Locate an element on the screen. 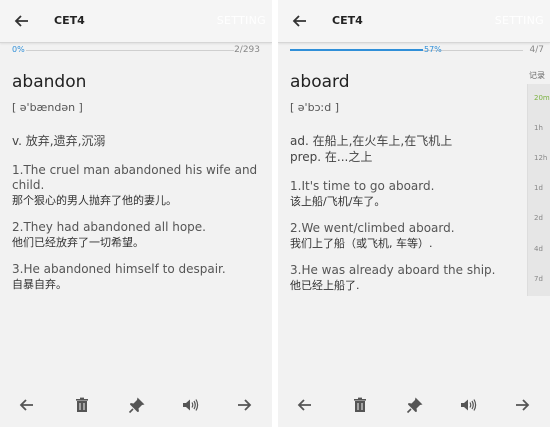 Image resolution: width=550 pixels, height=427 pixels. progress-percent: 0% is located at coordinates (18, 49).